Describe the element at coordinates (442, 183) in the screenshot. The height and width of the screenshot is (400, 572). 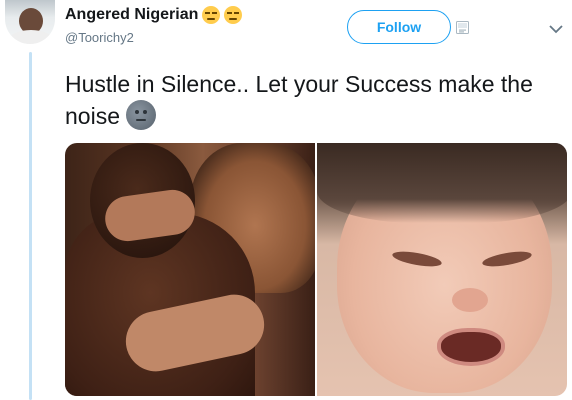
I see `photo-baby-hair` at that location.